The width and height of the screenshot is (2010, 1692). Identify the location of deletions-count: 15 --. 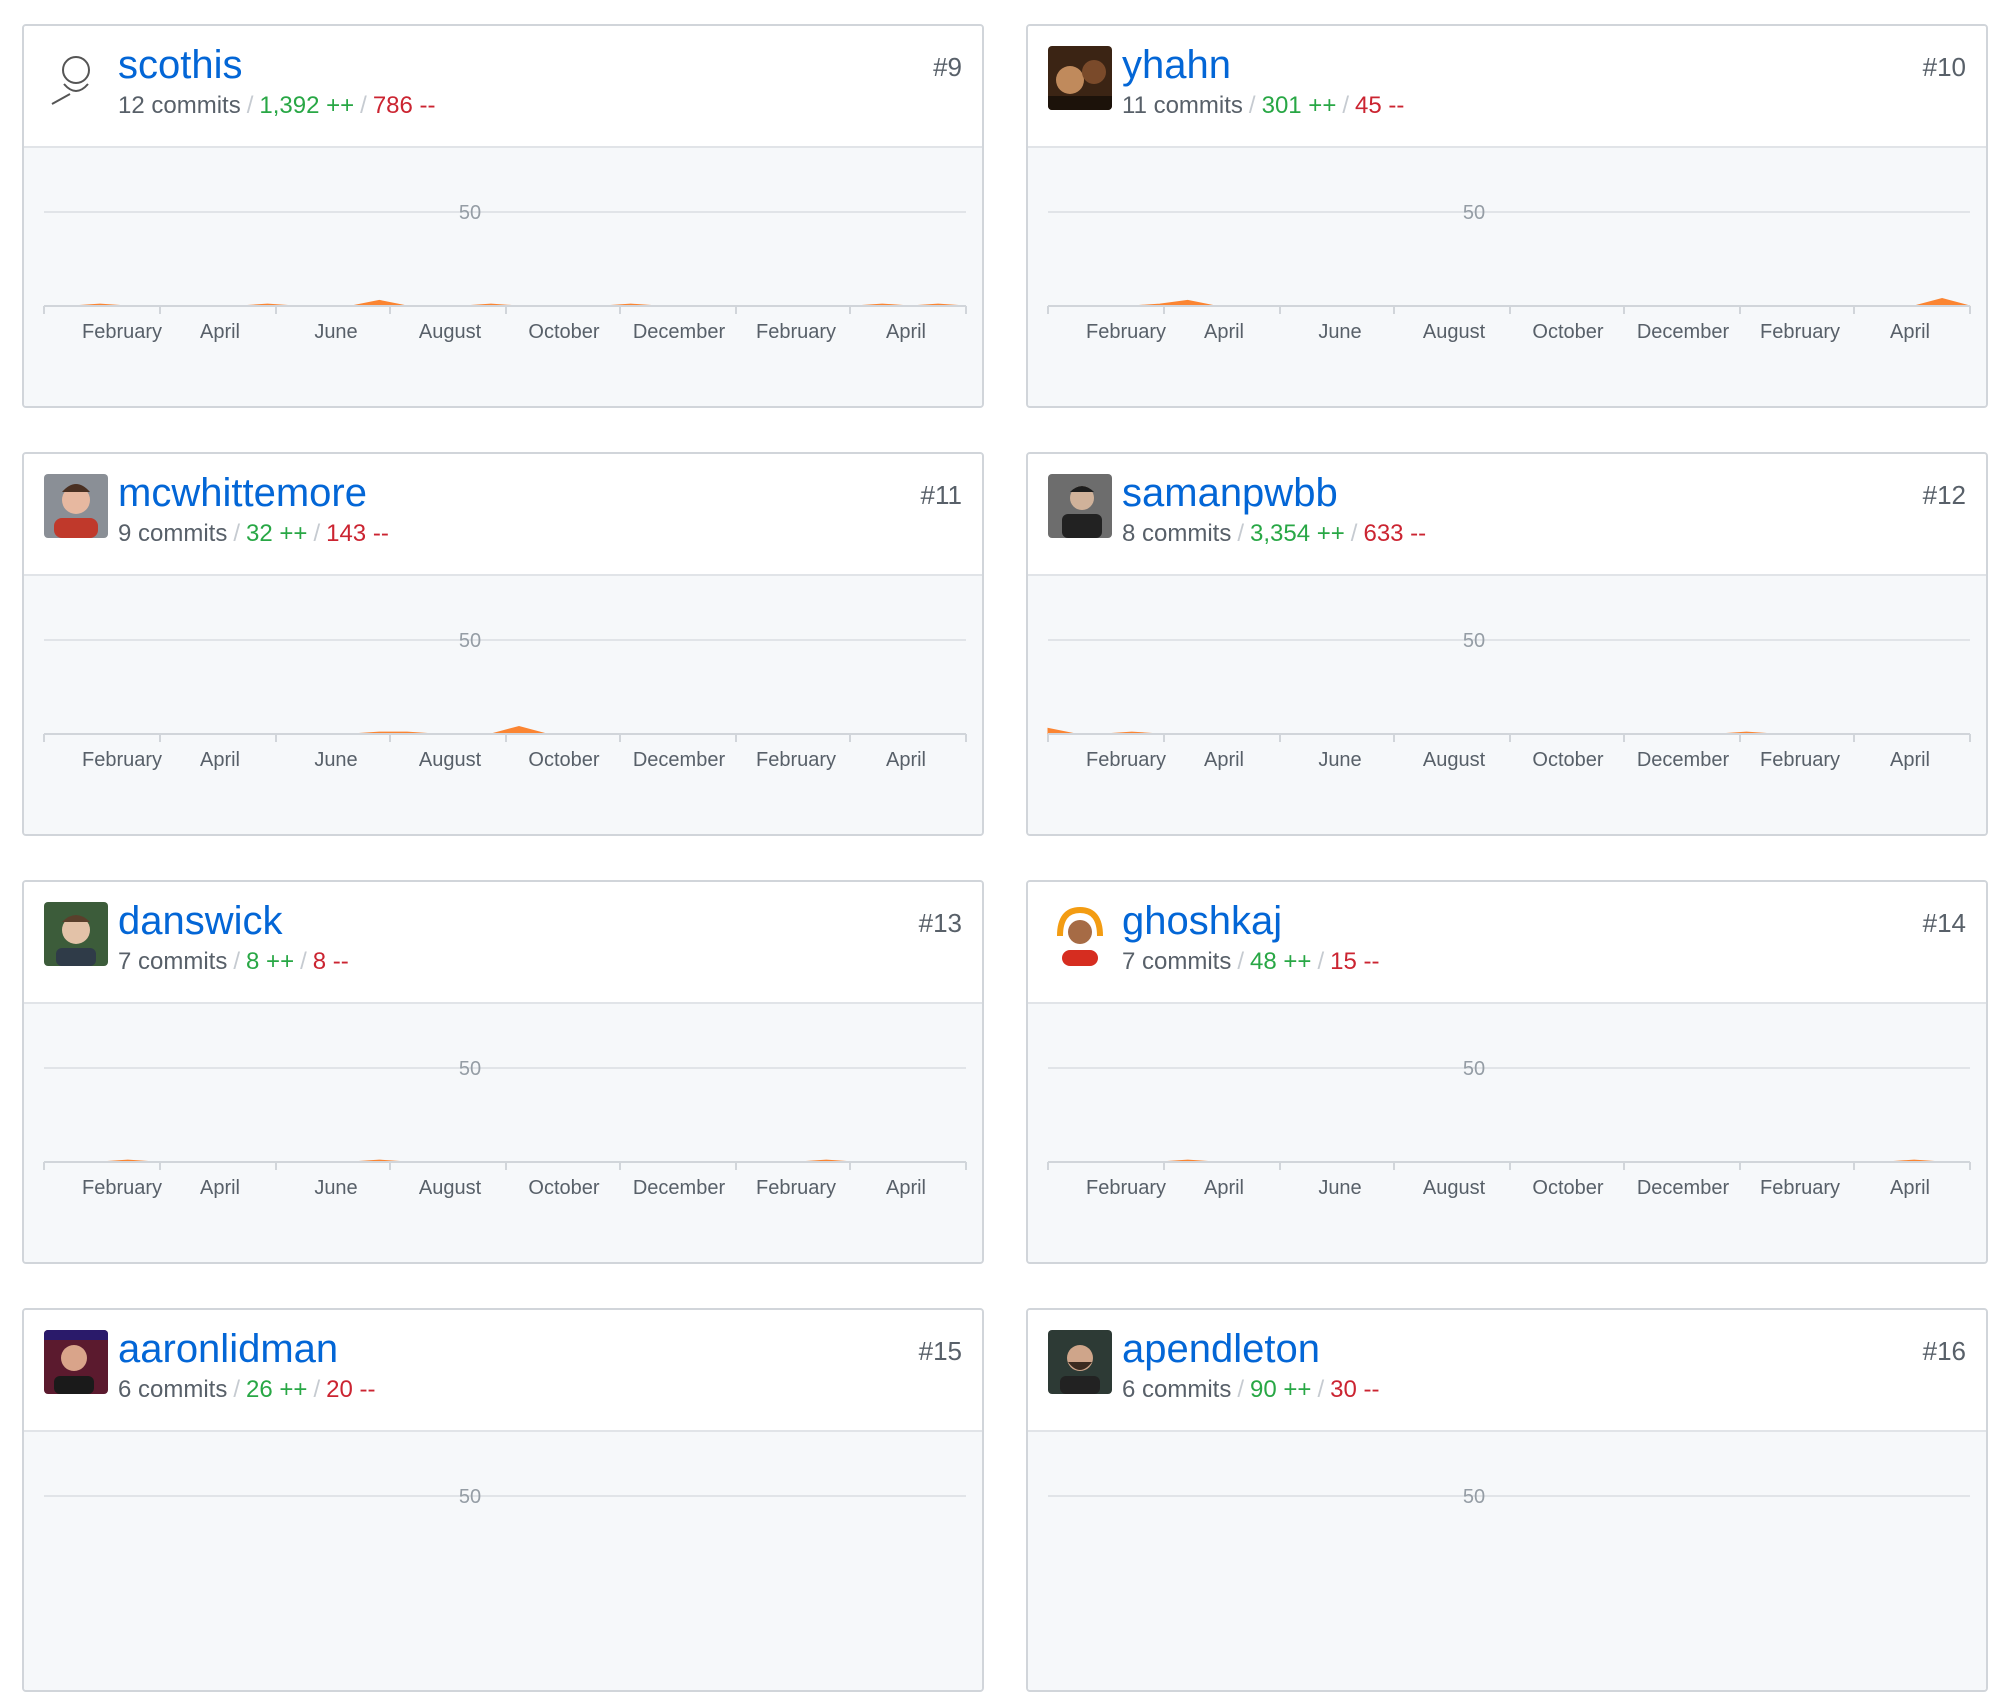
(1355, 961).